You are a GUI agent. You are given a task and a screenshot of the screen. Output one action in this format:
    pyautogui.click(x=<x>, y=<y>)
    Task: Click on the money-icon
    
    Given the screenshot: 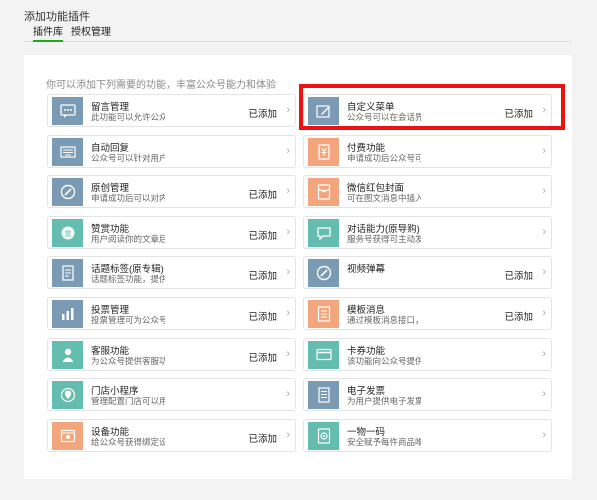 What is the action you would take?
    pyautogui.click(x=323, y=151)
    